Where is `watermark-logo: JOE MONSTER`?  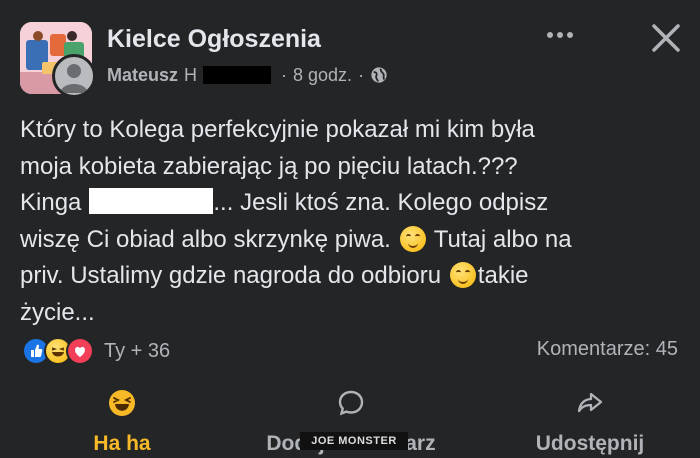
watermark-logo: JOE MONSTER is located at coordinates (354, 441).